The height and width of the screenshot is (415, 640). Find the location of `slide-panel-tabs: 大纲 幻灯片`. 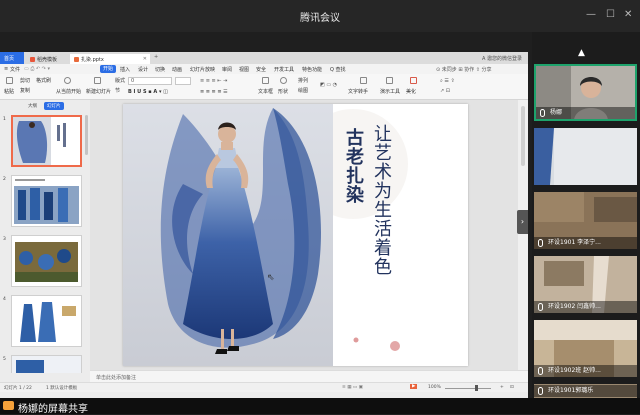

slide-panel-tabs: 大纲 幻灯片 is located at coordinates (45, 106).